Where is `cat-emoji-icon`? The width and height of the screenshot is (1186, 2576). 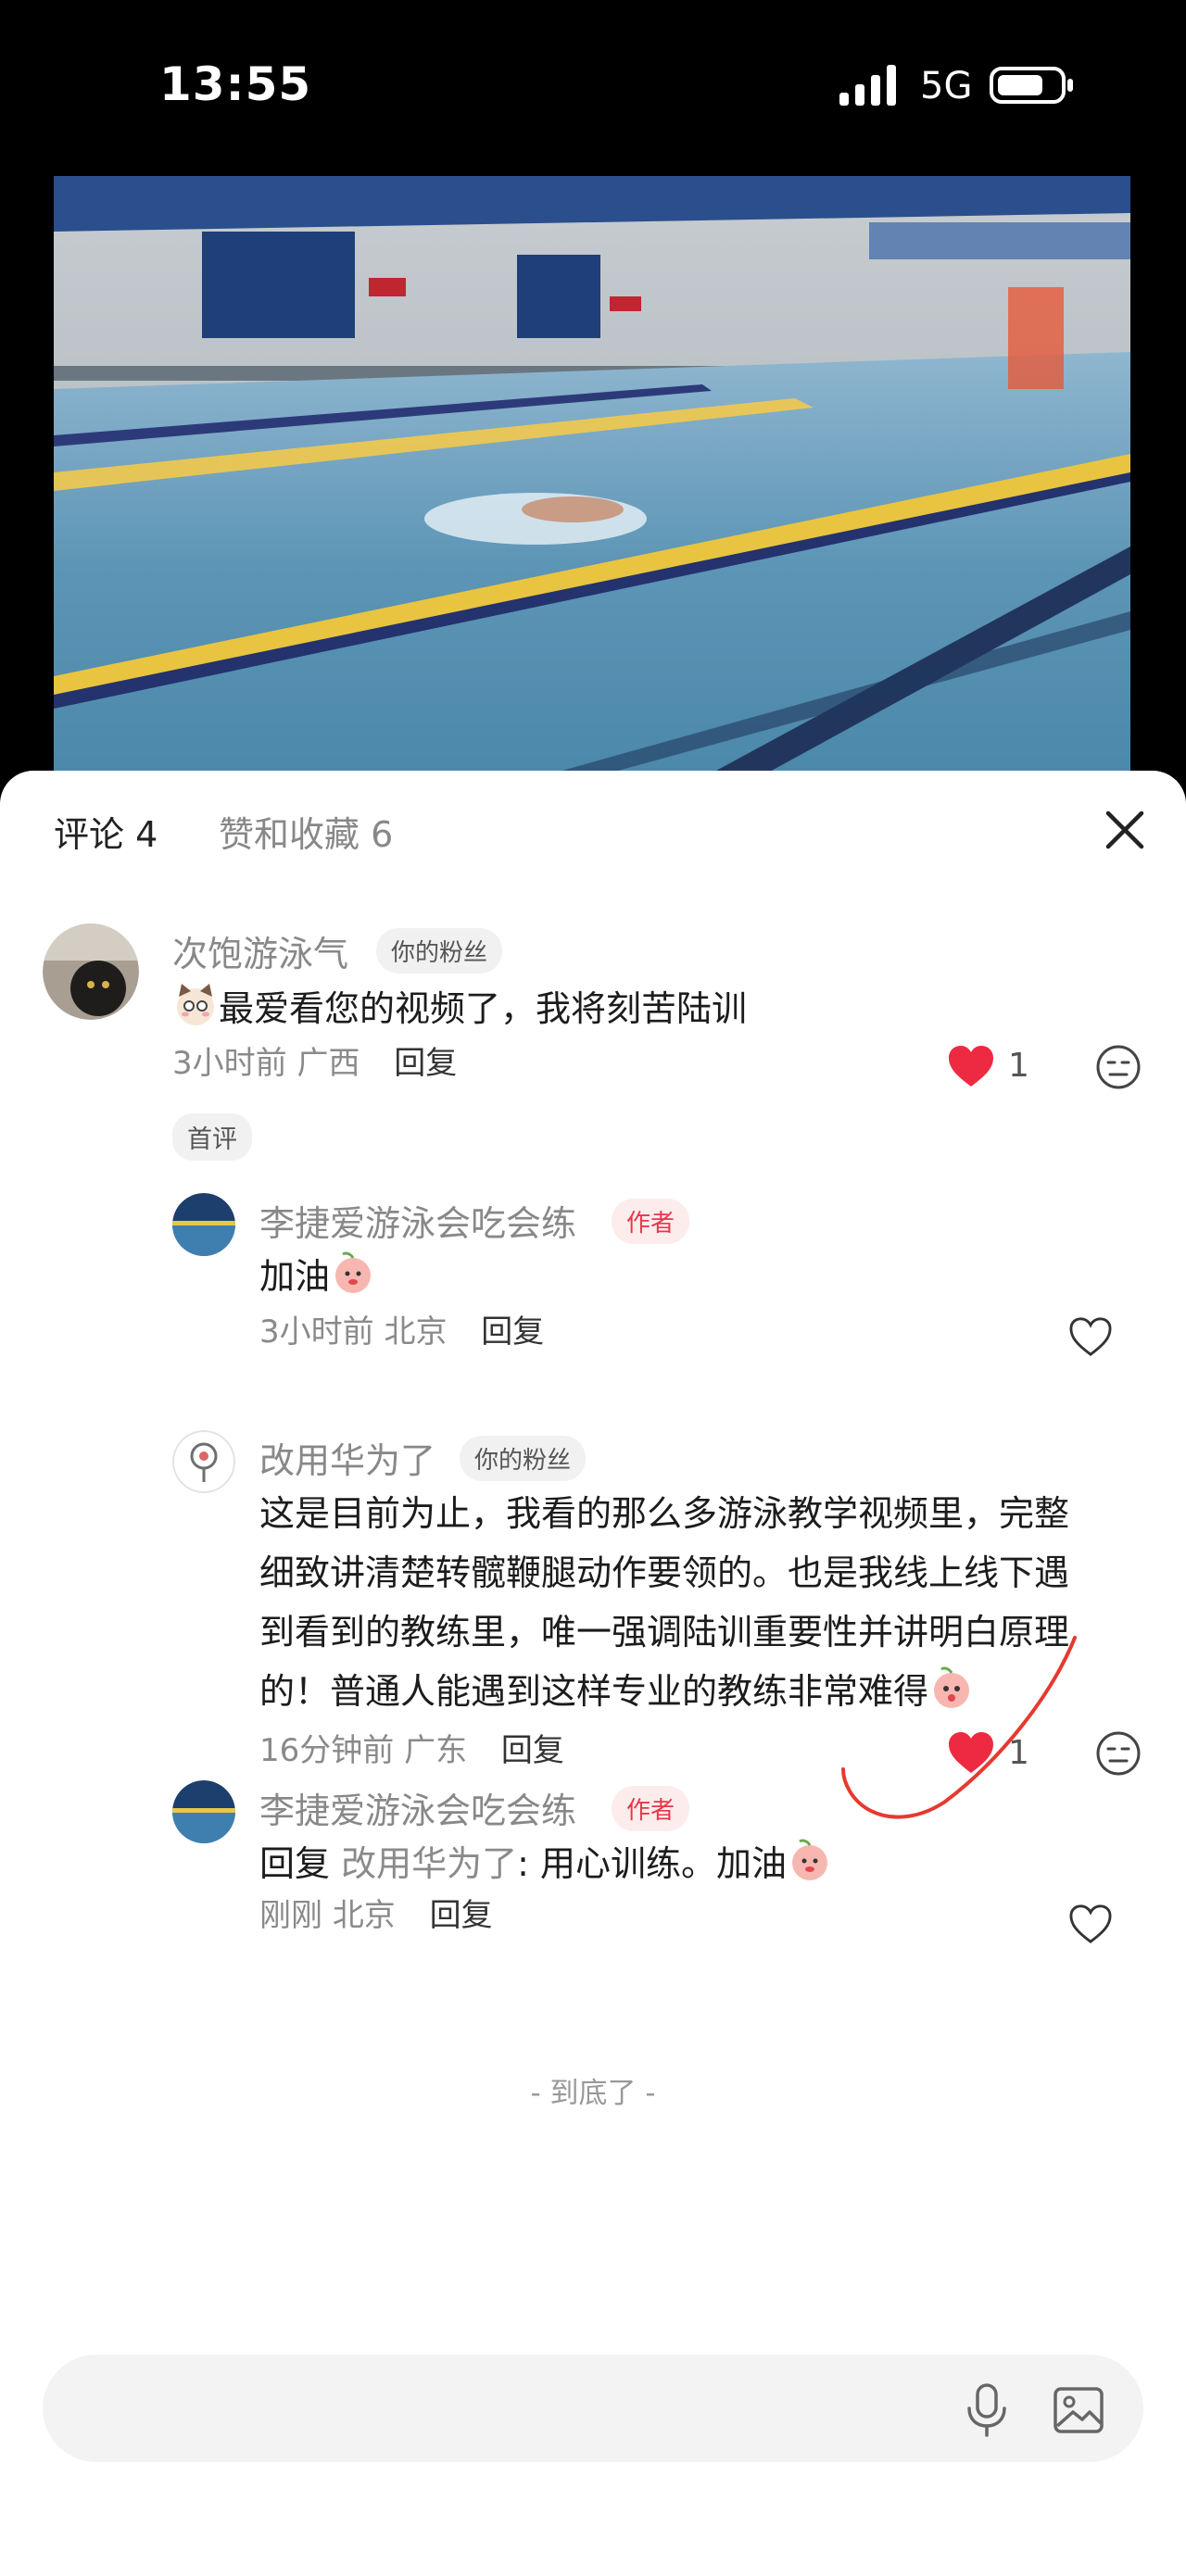
cat-emoji-icon is located at coordinates (195, 1004).